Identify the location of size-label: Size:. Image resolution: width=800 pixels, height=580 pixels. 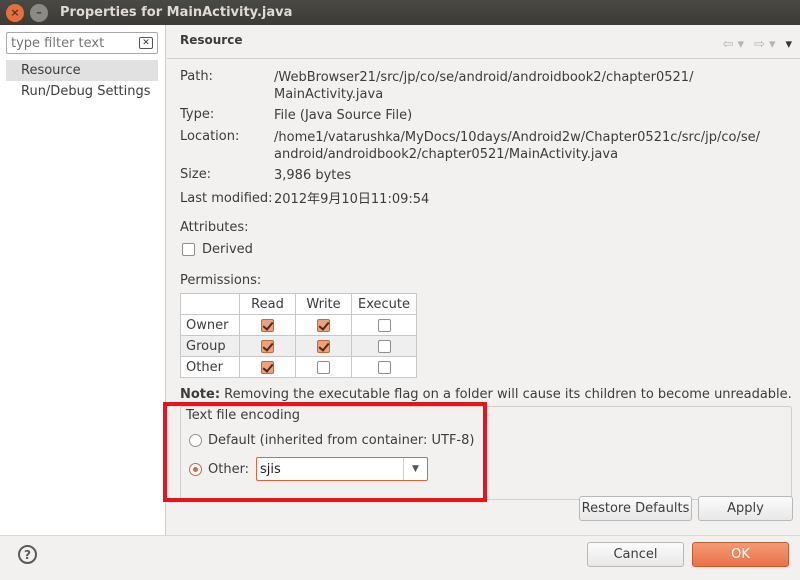
(196, 174).